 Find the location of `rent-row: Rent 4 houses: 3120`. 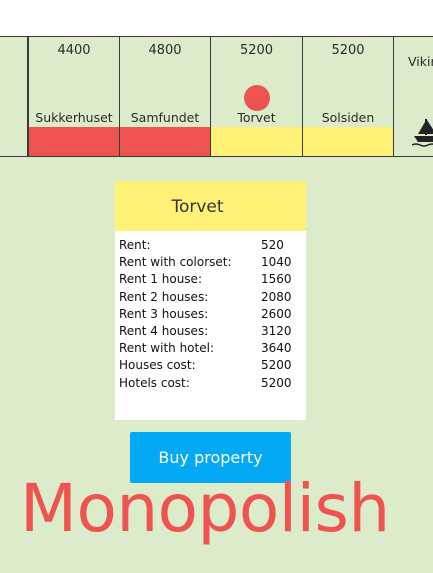

rent-row: Rent 4 houses: 3120 is located at coordinates (210, 332).